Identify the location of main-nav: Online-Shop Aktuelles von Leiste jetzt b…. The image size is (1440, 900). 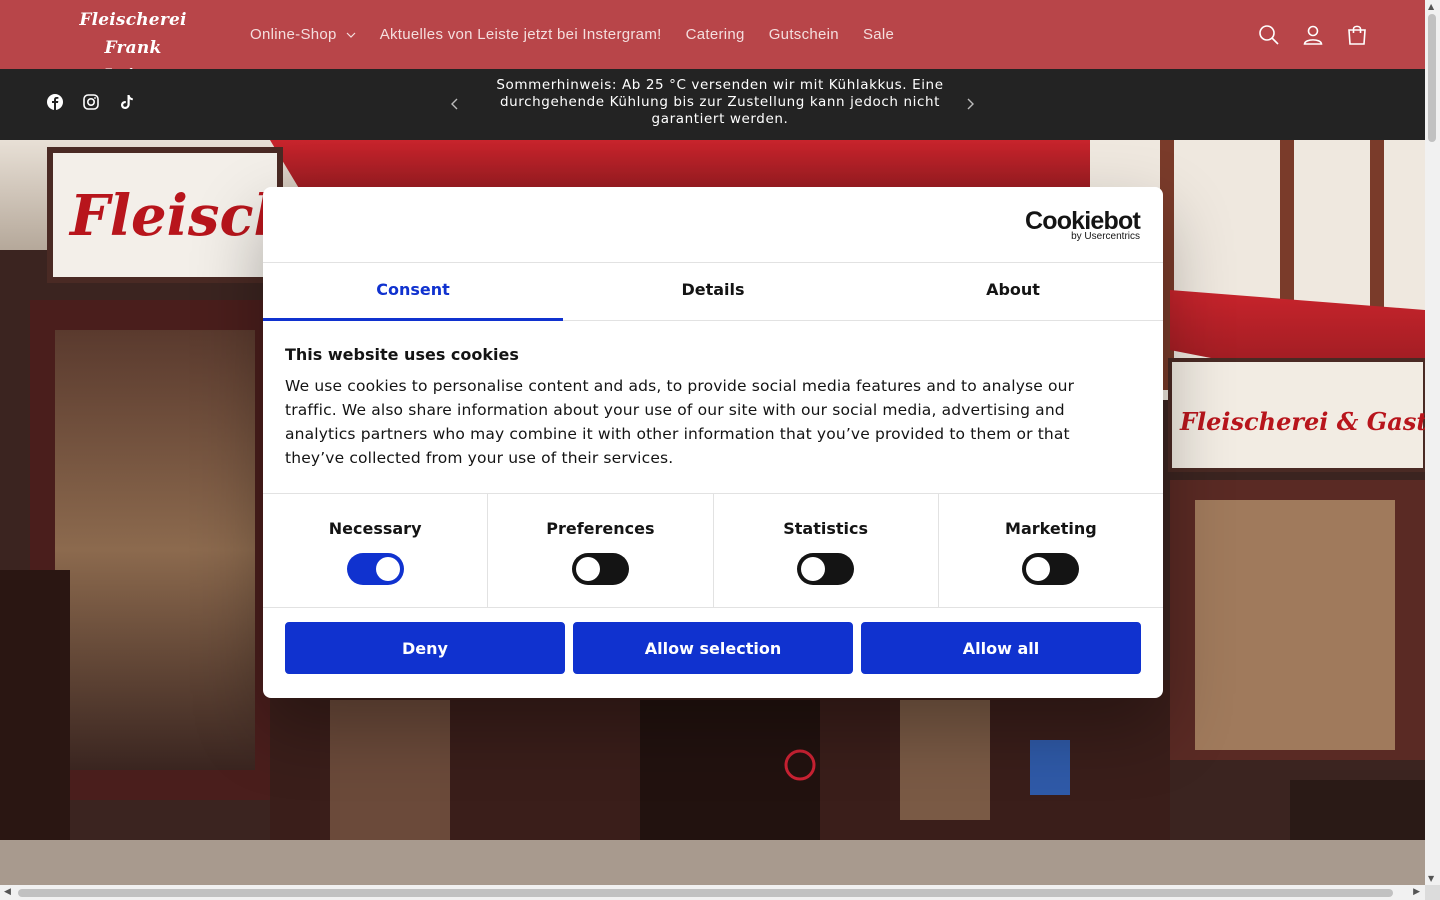
(572, 34).